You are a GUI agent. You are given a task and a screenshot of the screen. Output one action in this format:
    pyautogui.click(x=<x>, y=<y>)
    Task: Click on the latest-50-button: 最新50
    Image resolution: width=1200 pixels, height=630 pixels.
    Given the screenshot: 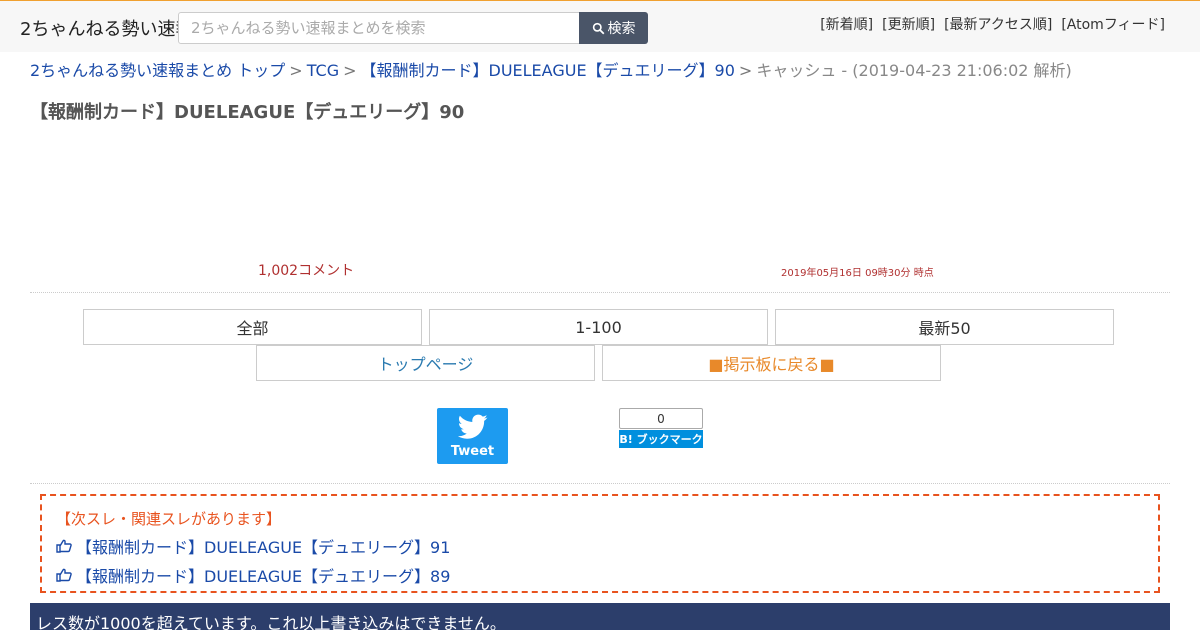 What is the action you would take?
    pyautogui.click(x=944, y=327)
    